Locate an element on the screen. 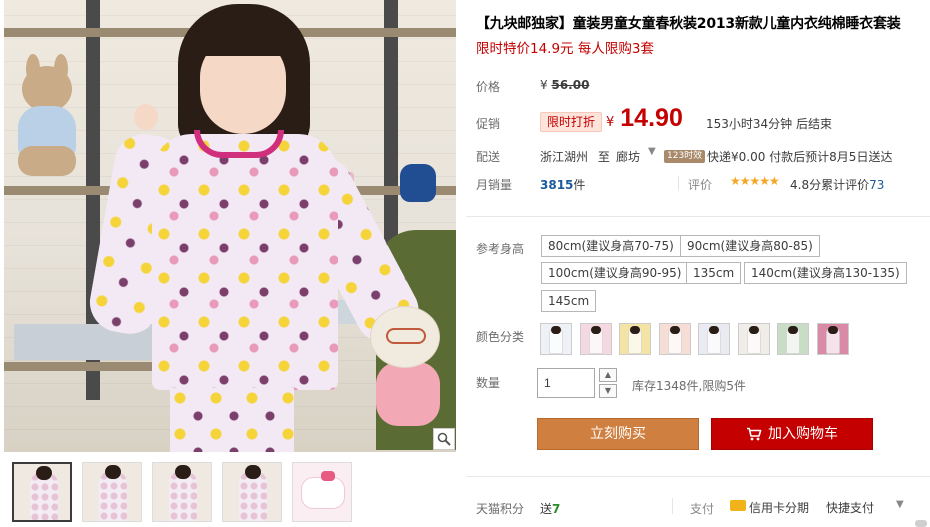 The width and height of the screenshot is (930, 527). review-label: 评价 is located at coordinates (700, 185).